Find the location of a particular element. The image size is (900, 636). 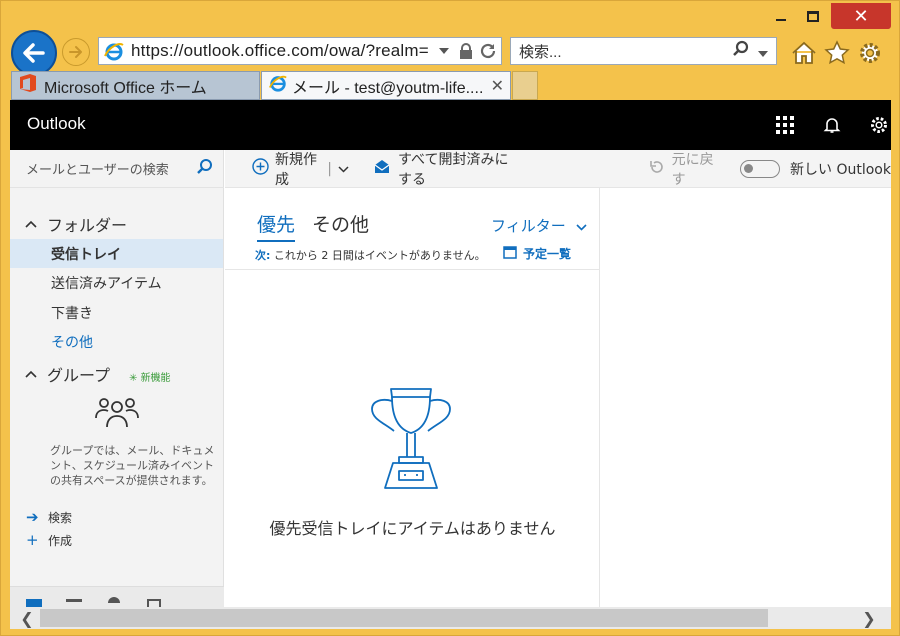

mail-search-box: メールとユーザーの検索 is located at coordinates (117, 169).